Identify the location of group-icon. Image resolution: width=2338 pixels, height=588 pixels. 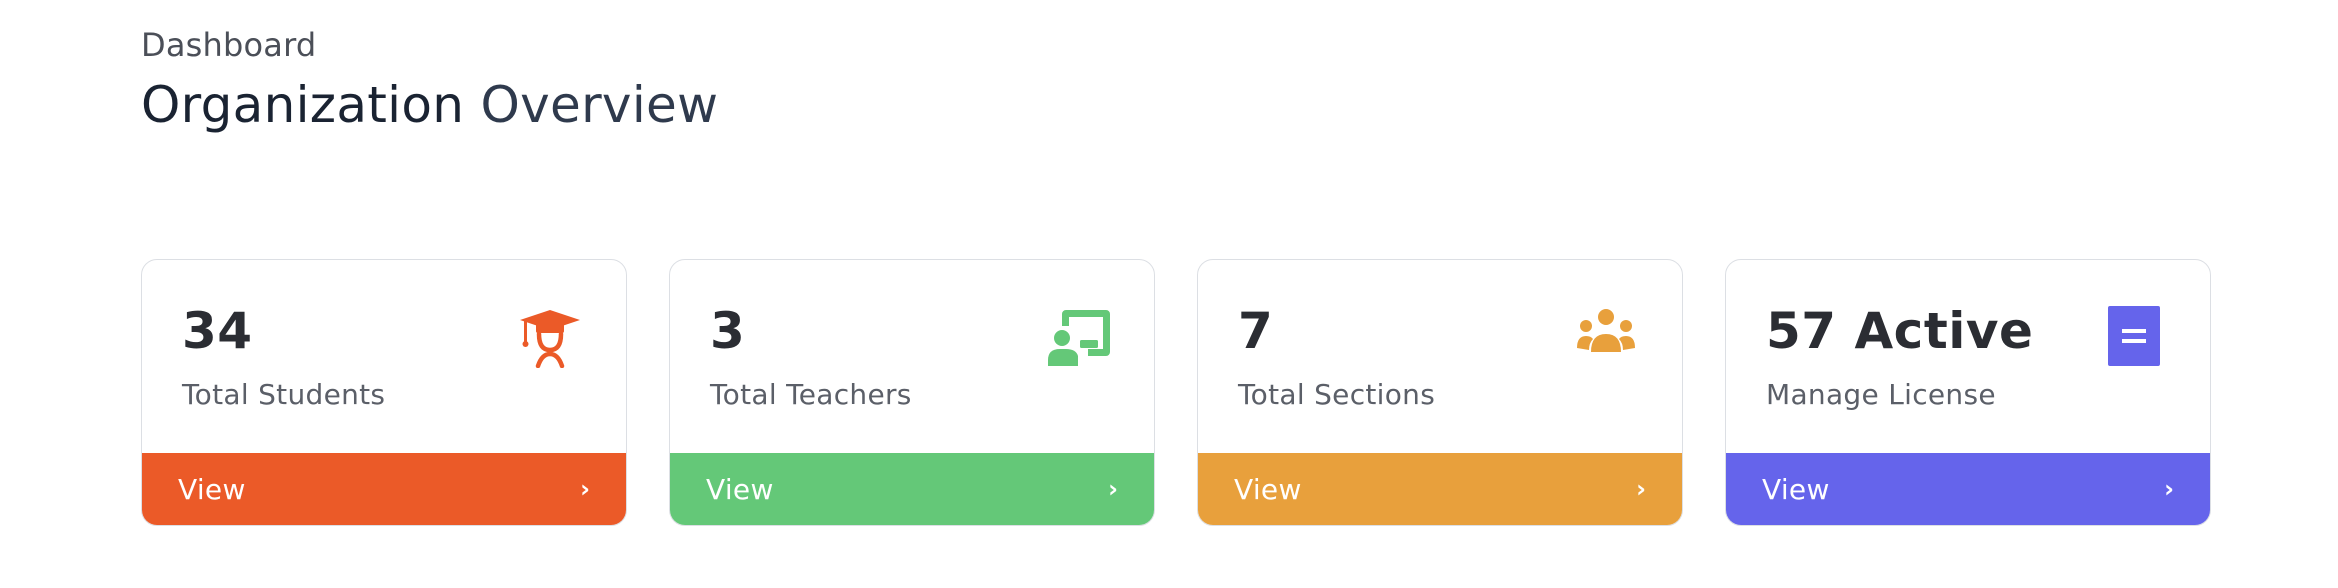
(1606, 330).